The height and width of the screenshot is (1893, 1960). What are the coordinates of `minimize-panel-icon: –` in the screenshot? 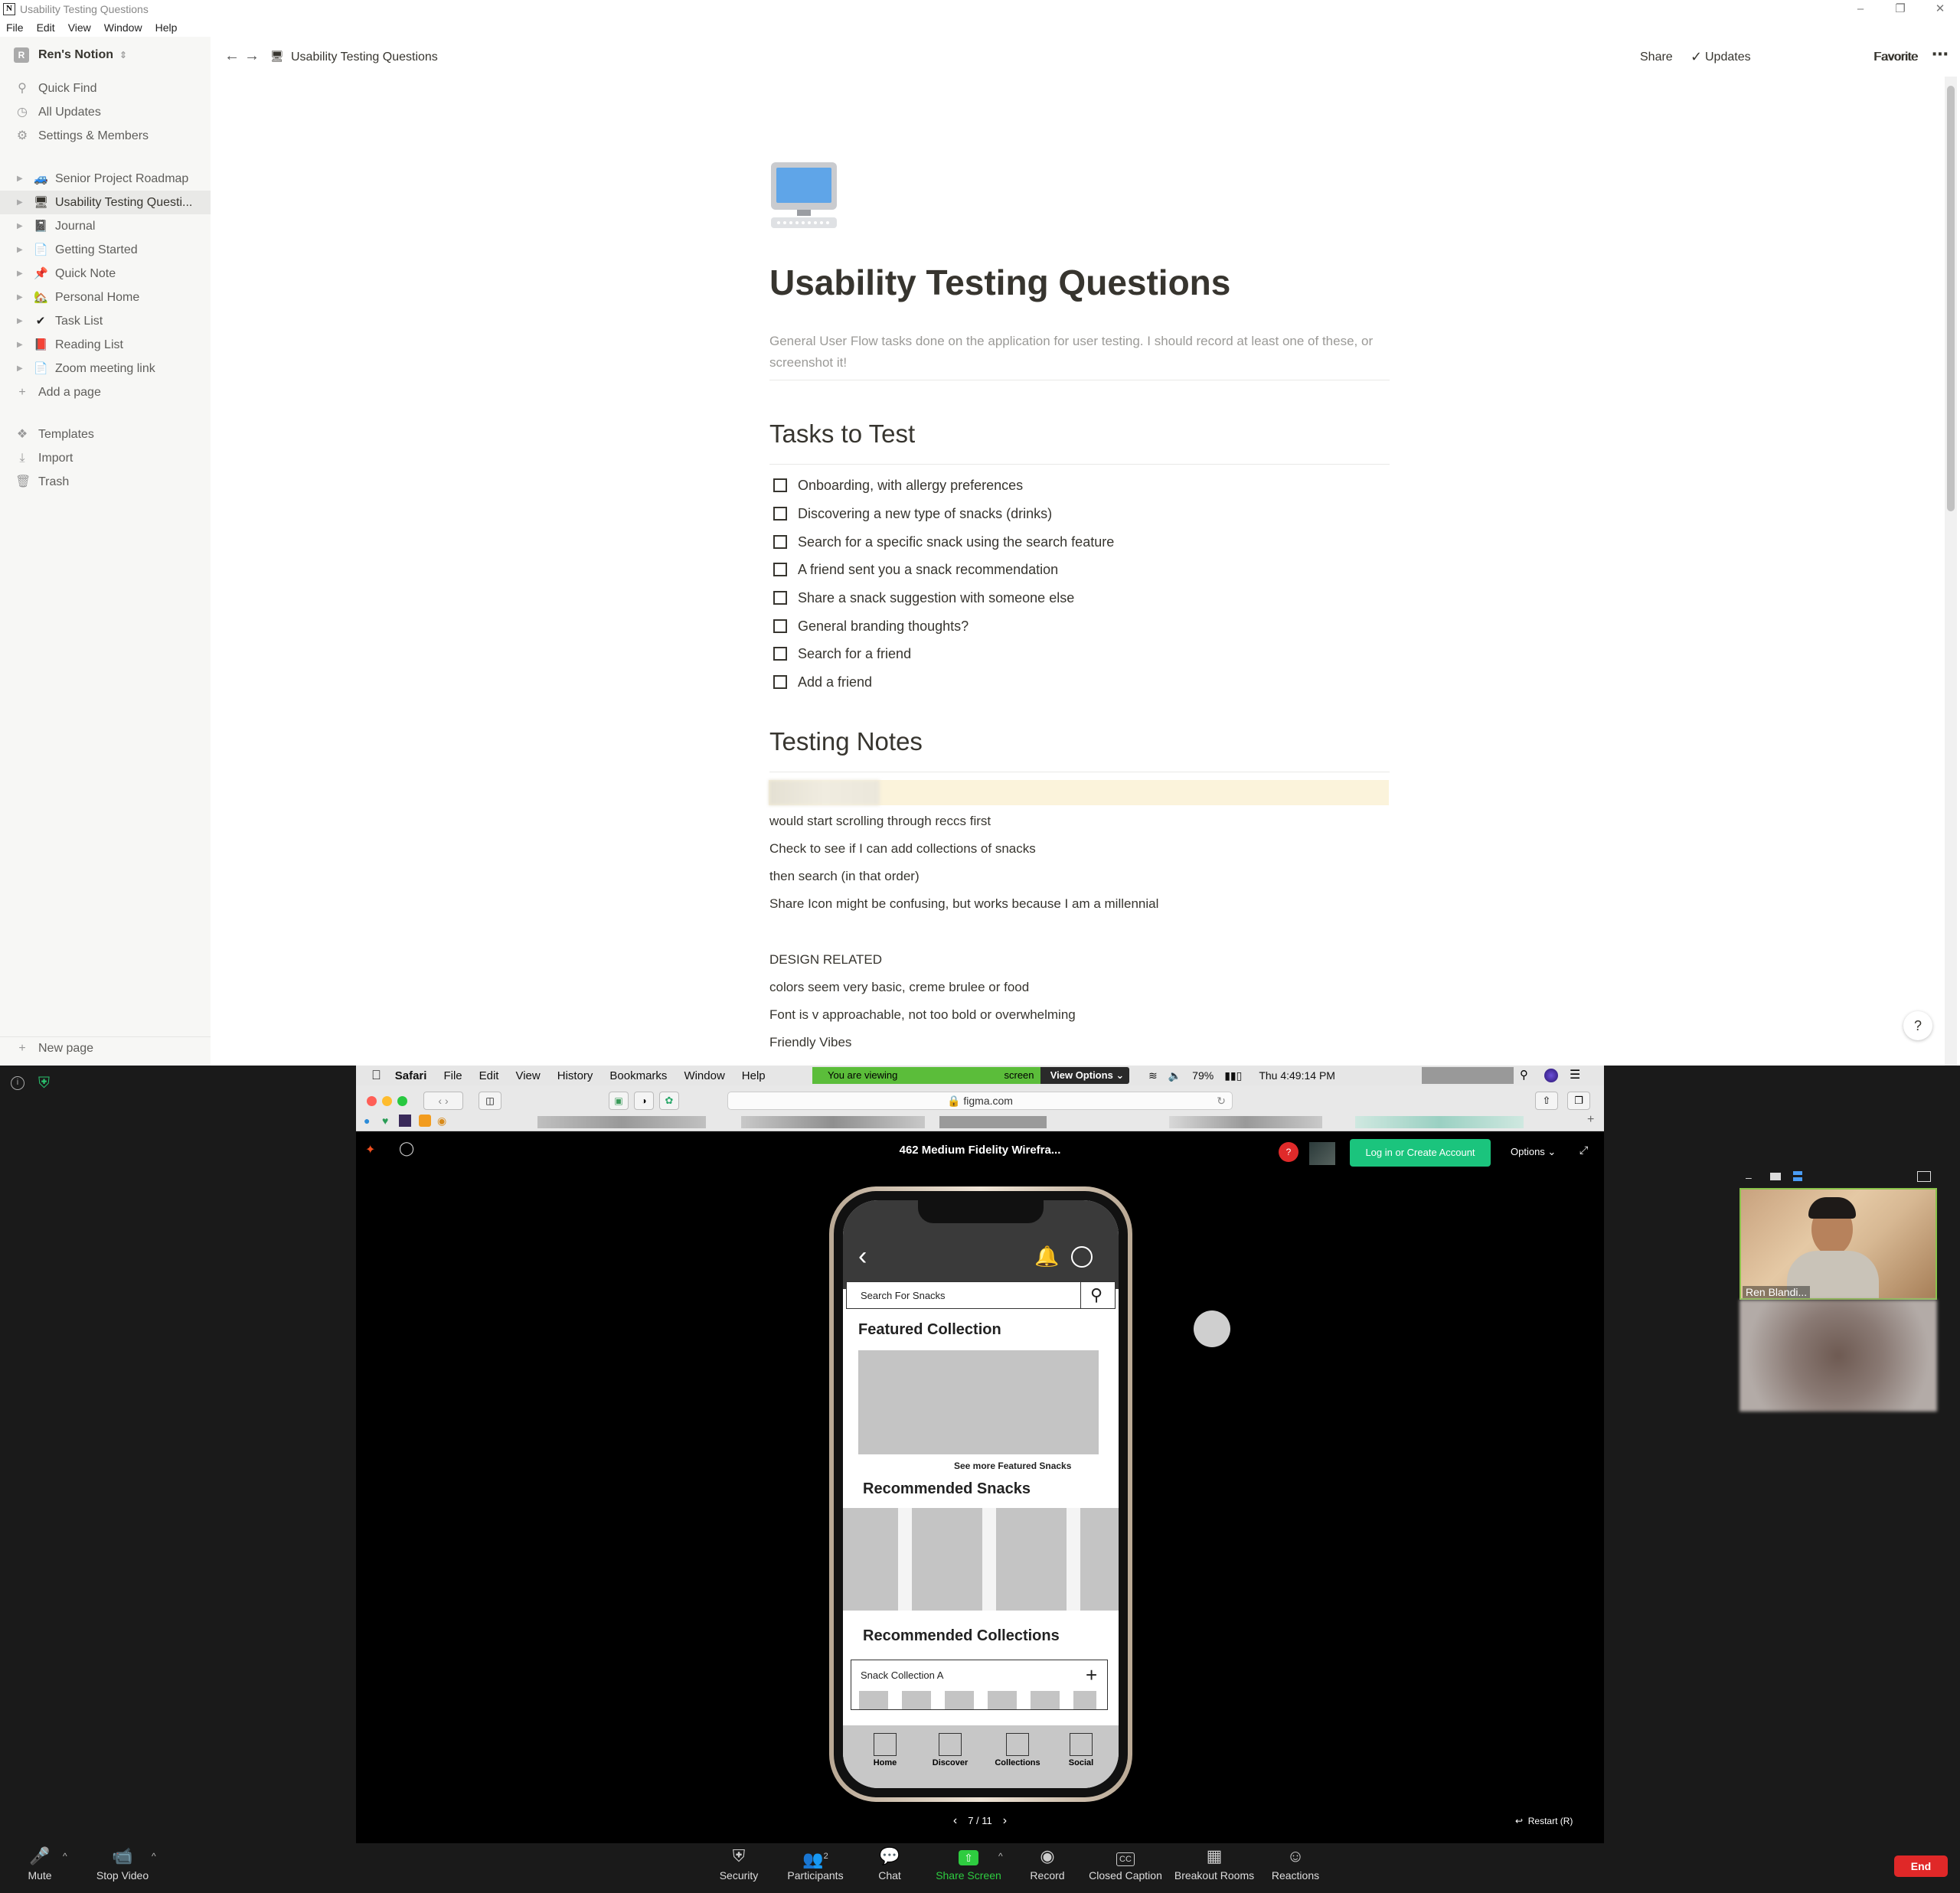 It's located at (1749, 1177).